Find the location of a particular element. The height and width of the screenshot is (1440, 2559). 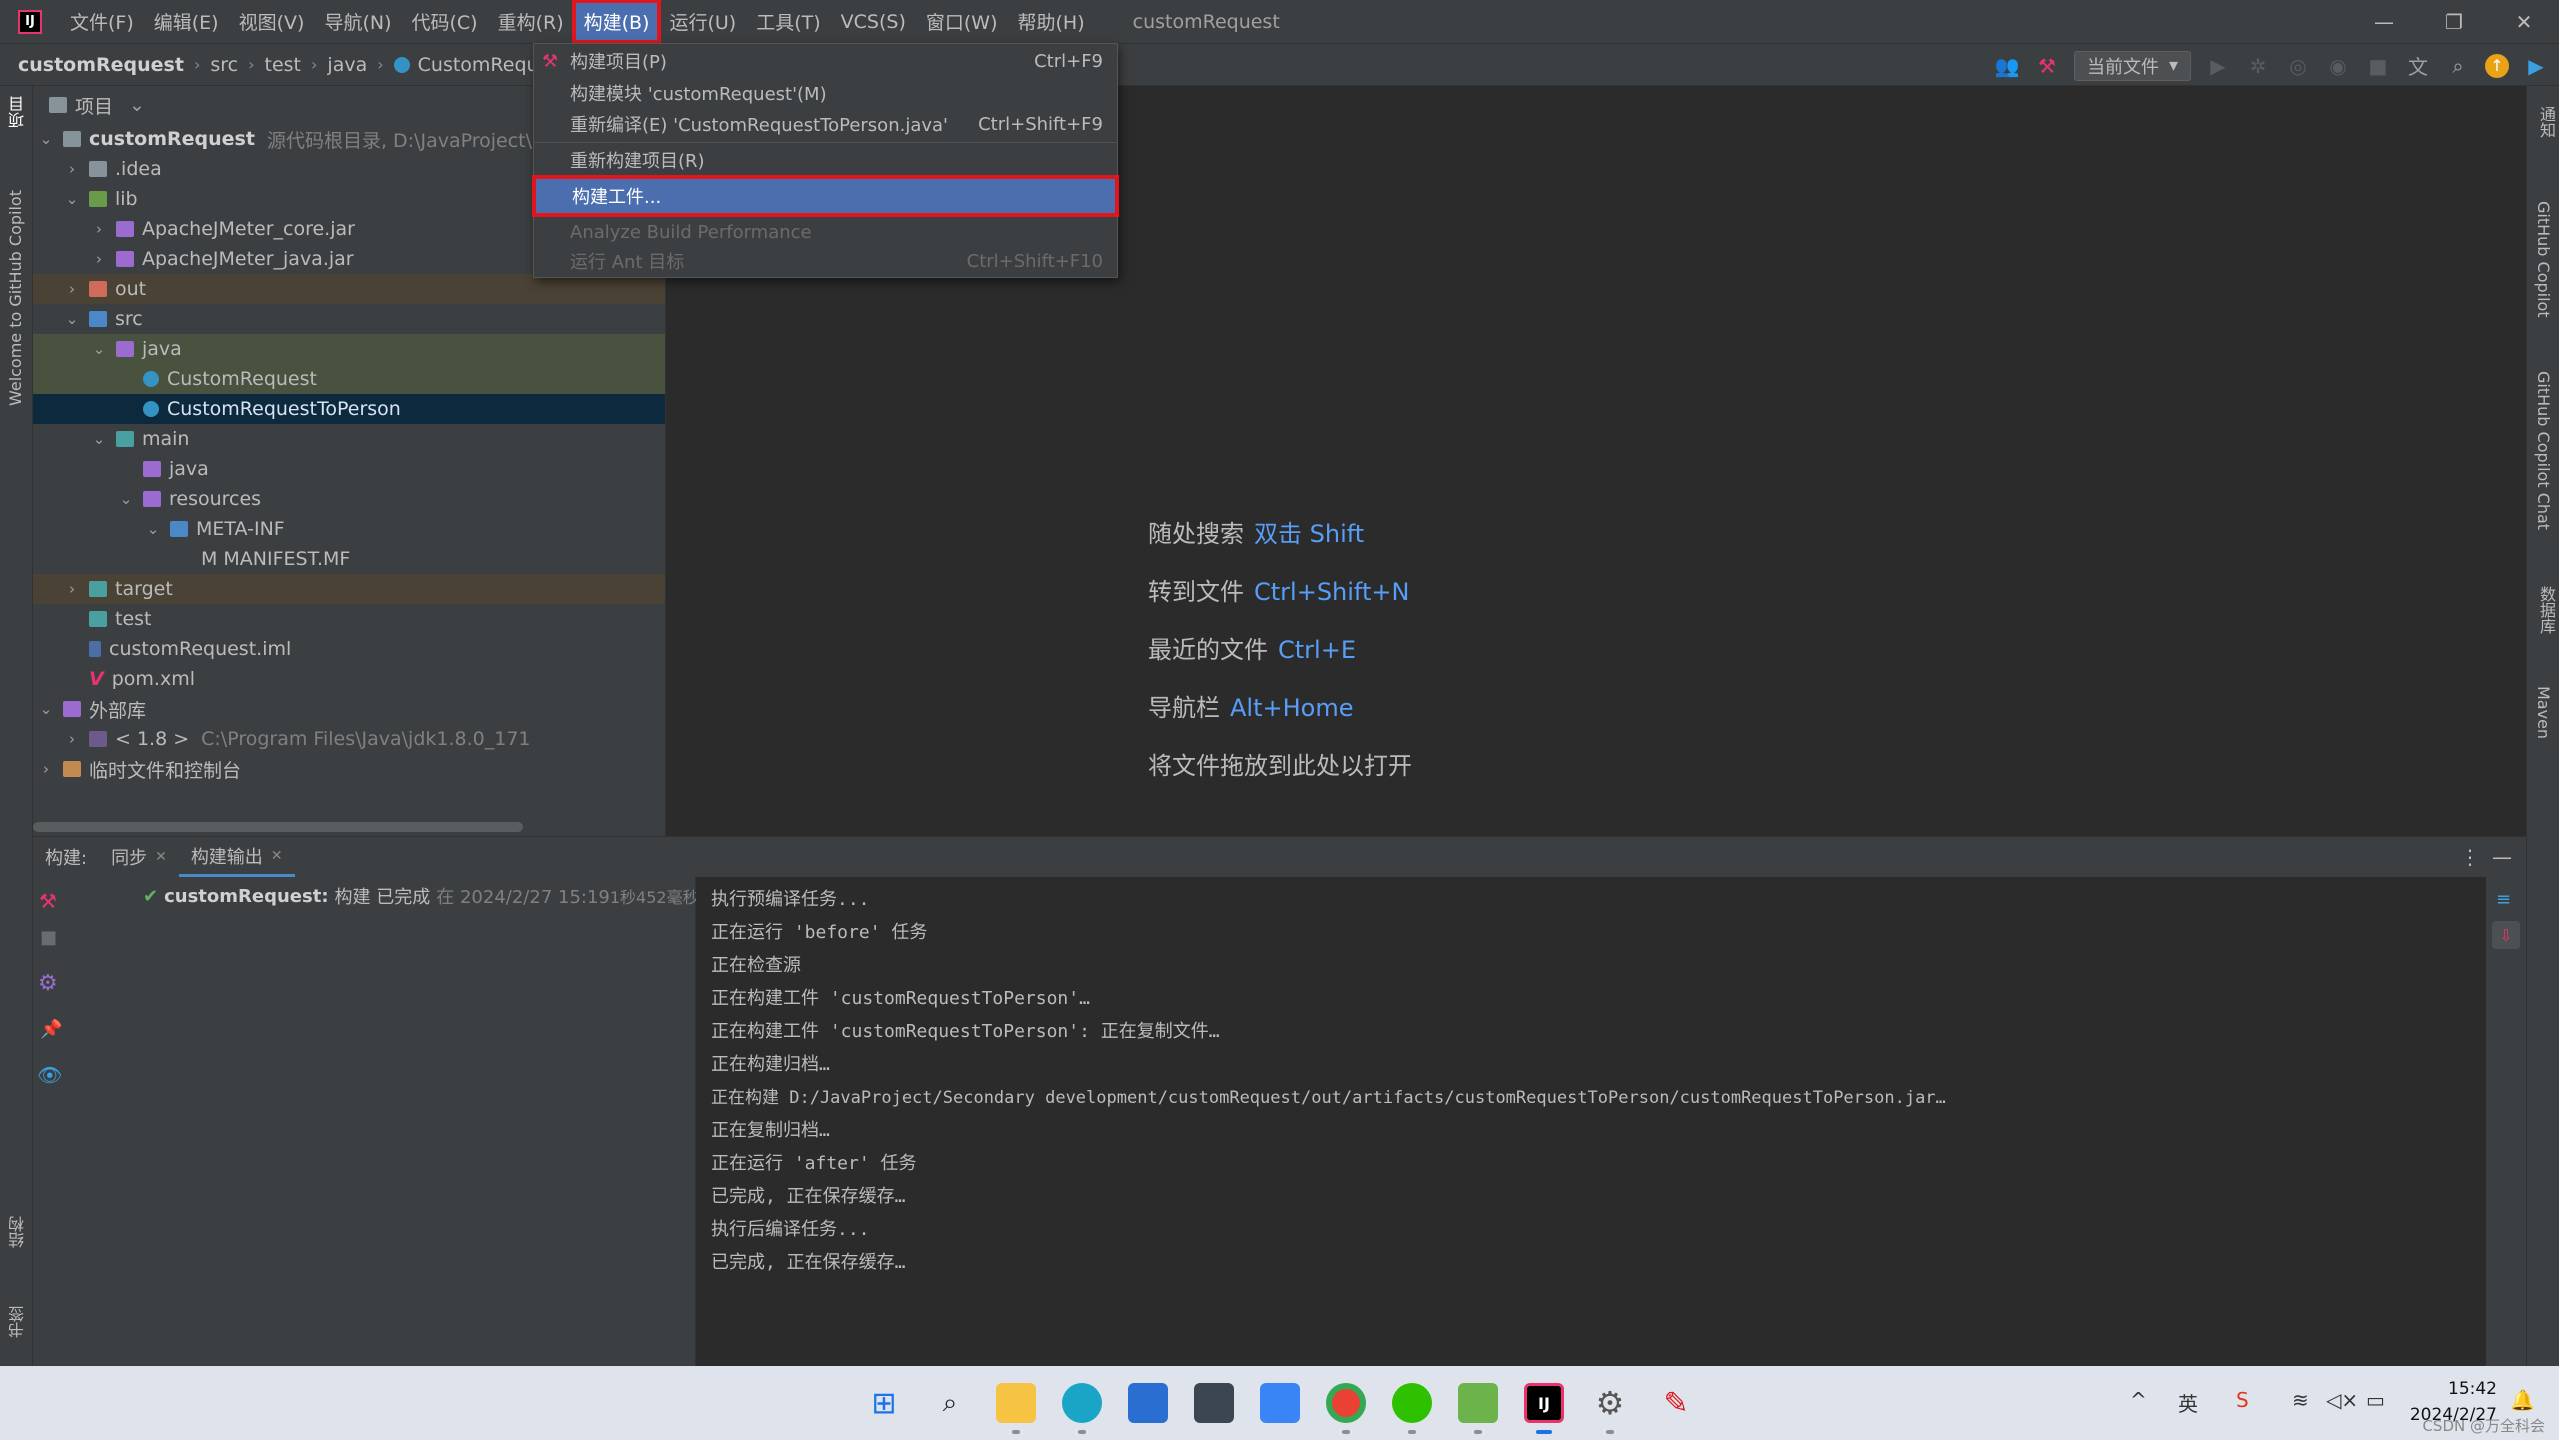

tree-item-customrequest-class: CustomRequest is located at coordinates (349, 379).